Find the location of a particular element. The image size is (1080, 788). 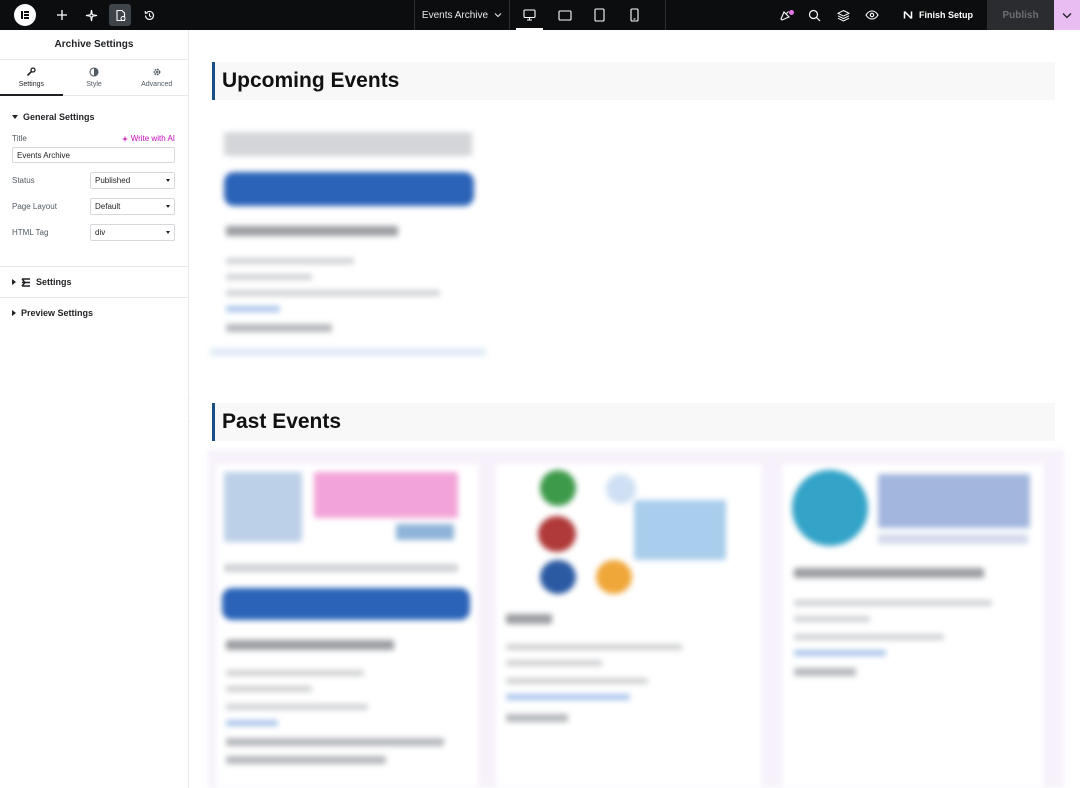

html-tag-field-row: HTML Tag div is located at coordinates (94, 232).